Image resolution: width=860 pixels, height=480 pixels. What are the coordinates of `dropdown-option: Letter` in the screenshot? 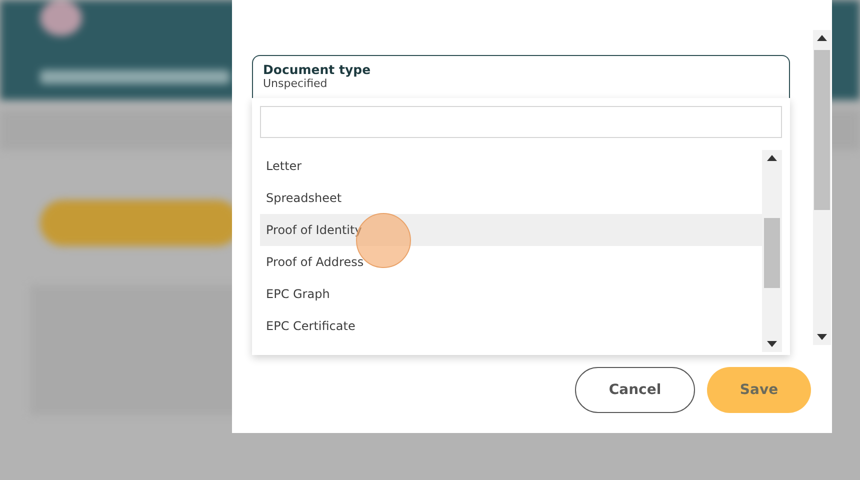 It's located at (511, 166).